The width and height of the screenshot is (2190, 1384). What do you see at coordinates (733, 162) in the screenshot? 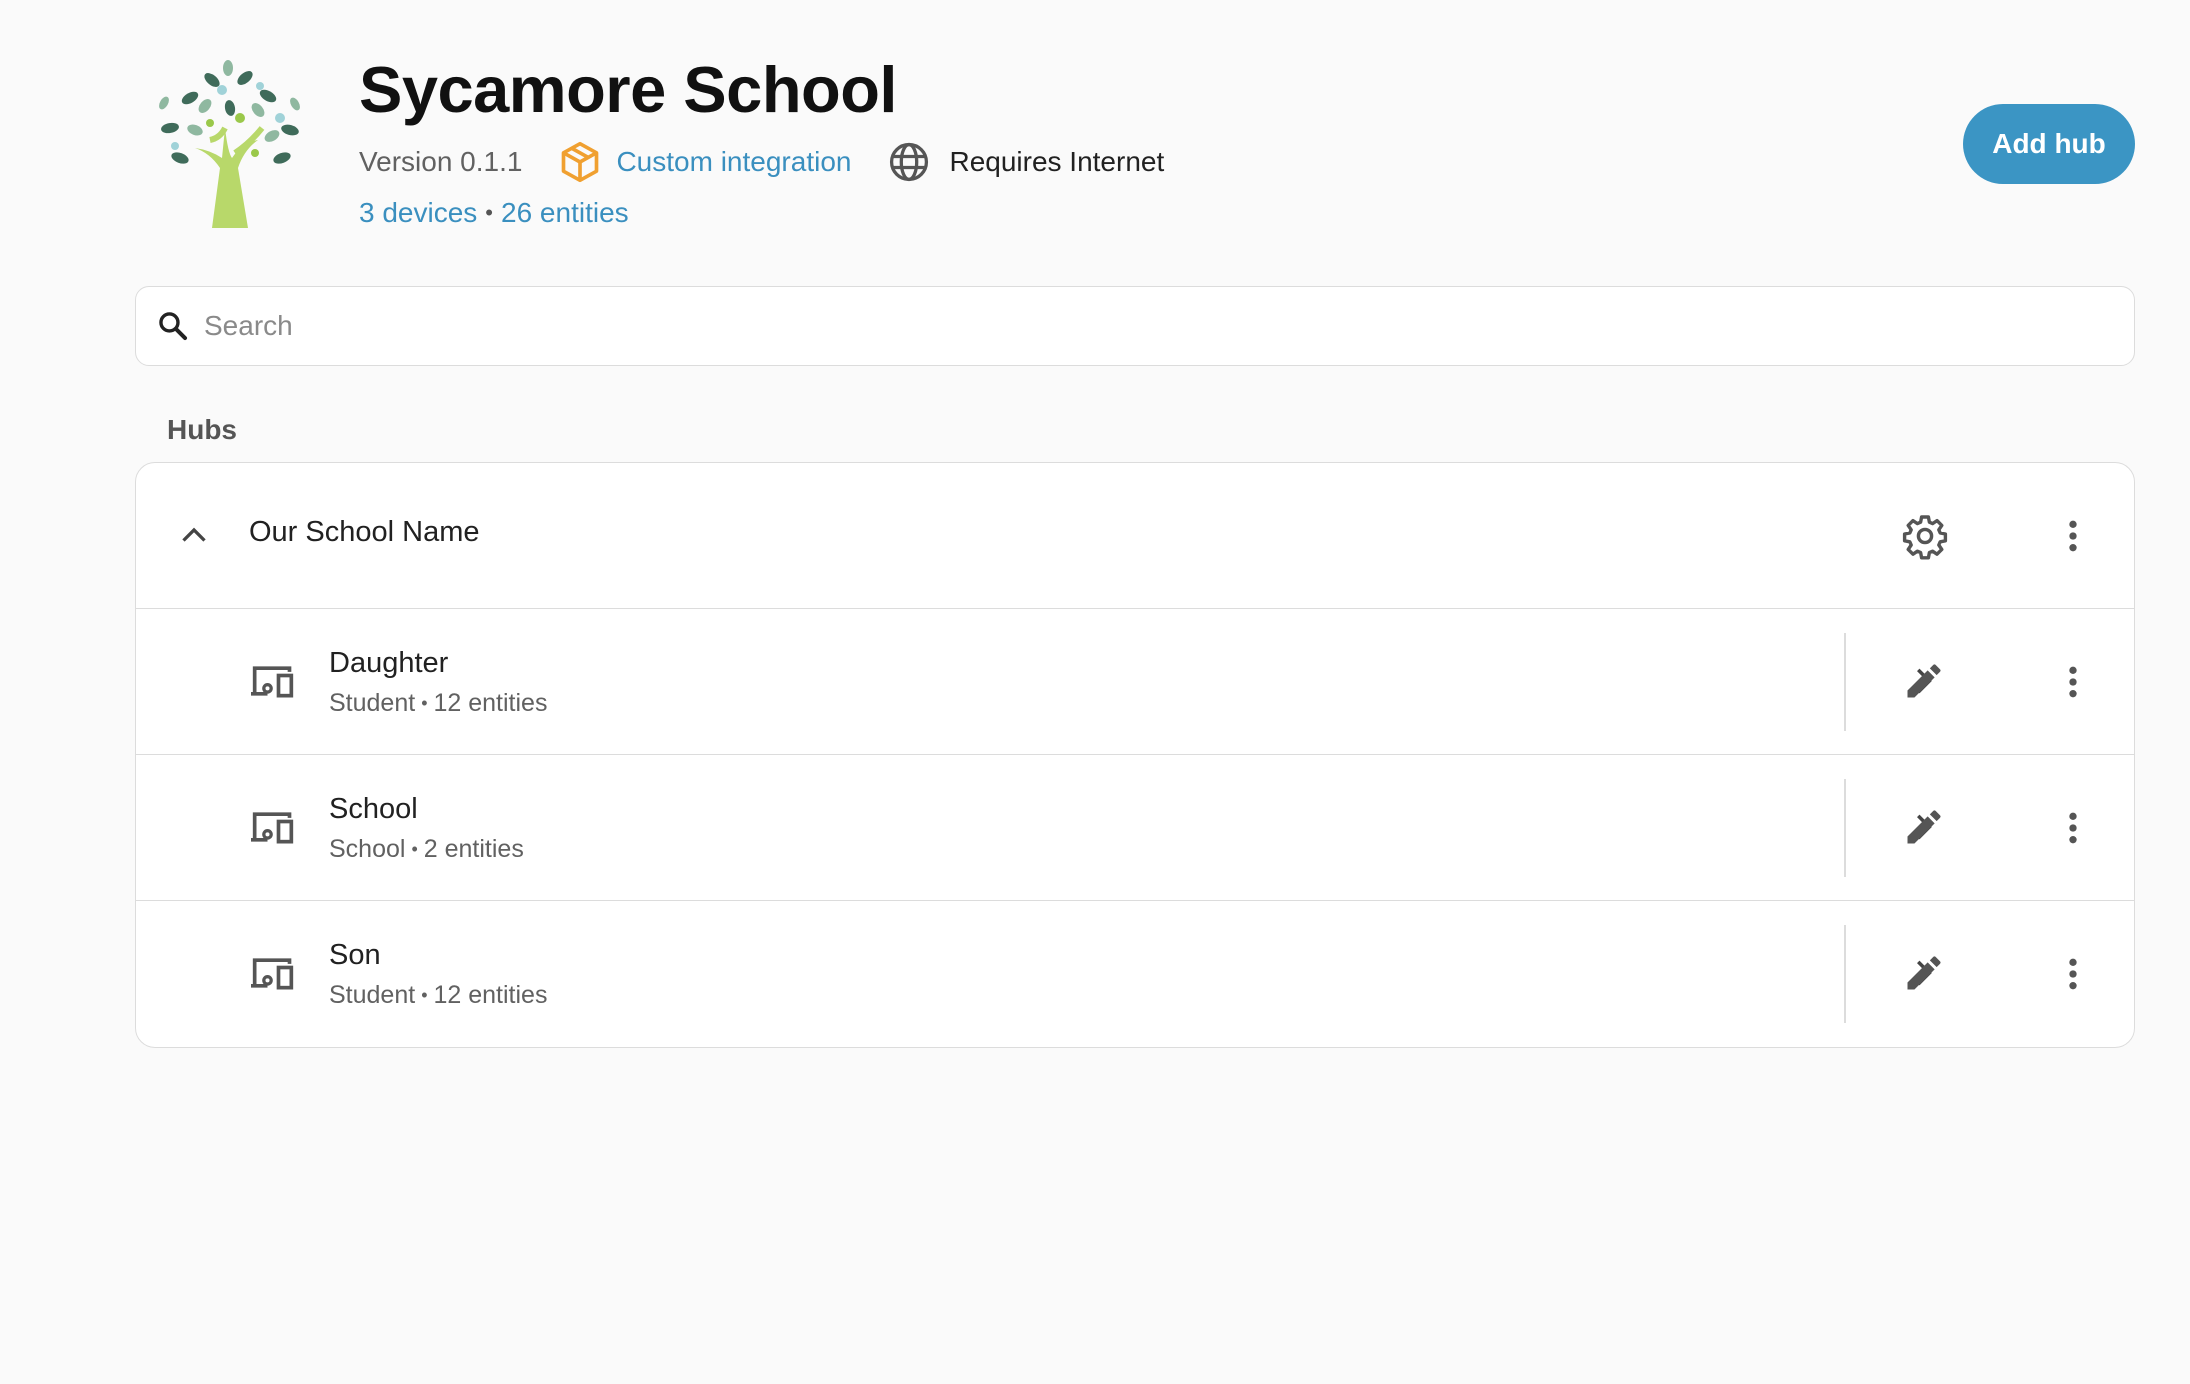
I see `custom-integration-link: Custom integration` at bounding box center [733, 162].